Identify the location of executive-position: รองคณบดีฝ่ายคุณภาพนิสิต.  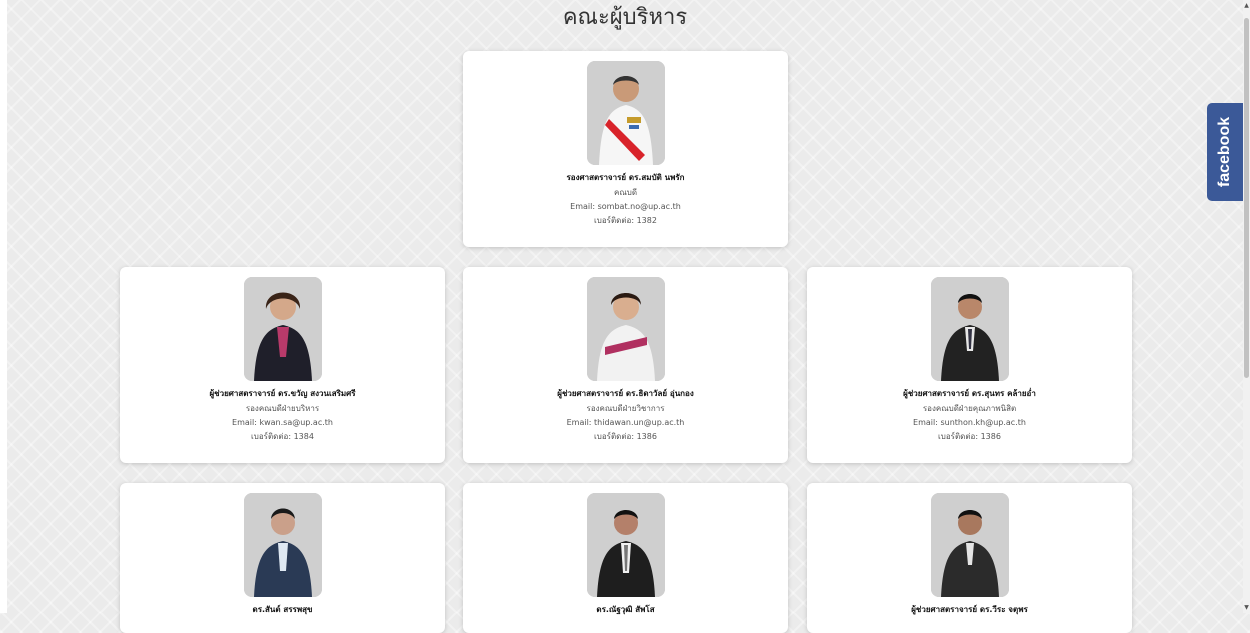
(969, 408).